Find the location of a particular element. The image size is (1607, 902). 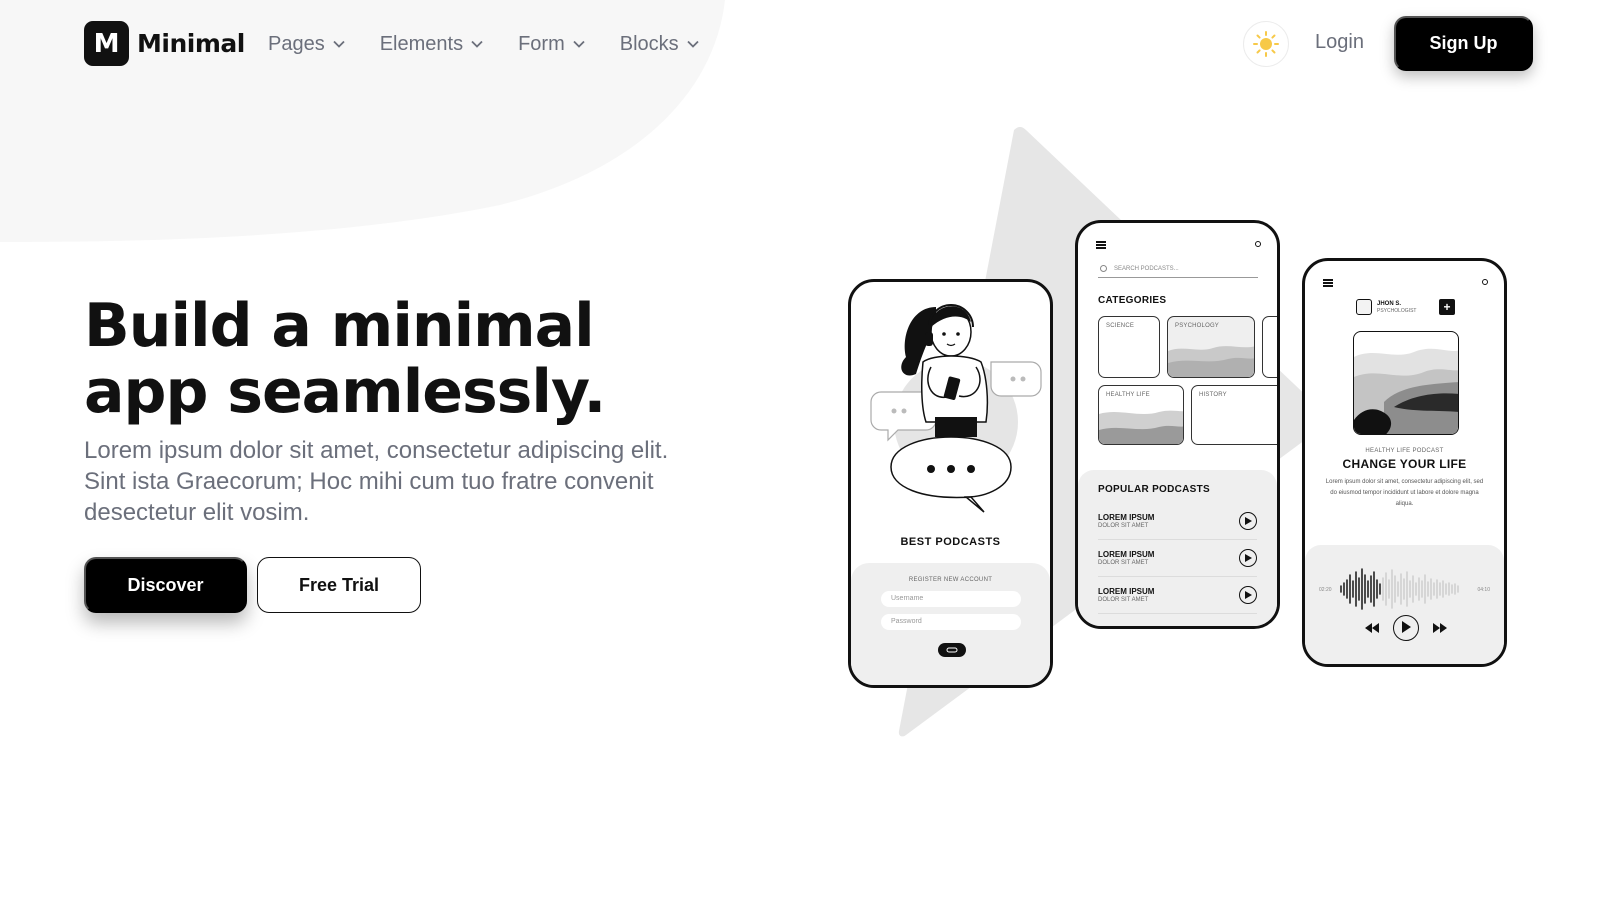

nav-item-pages: Pages is located at coordinates (307, 44).